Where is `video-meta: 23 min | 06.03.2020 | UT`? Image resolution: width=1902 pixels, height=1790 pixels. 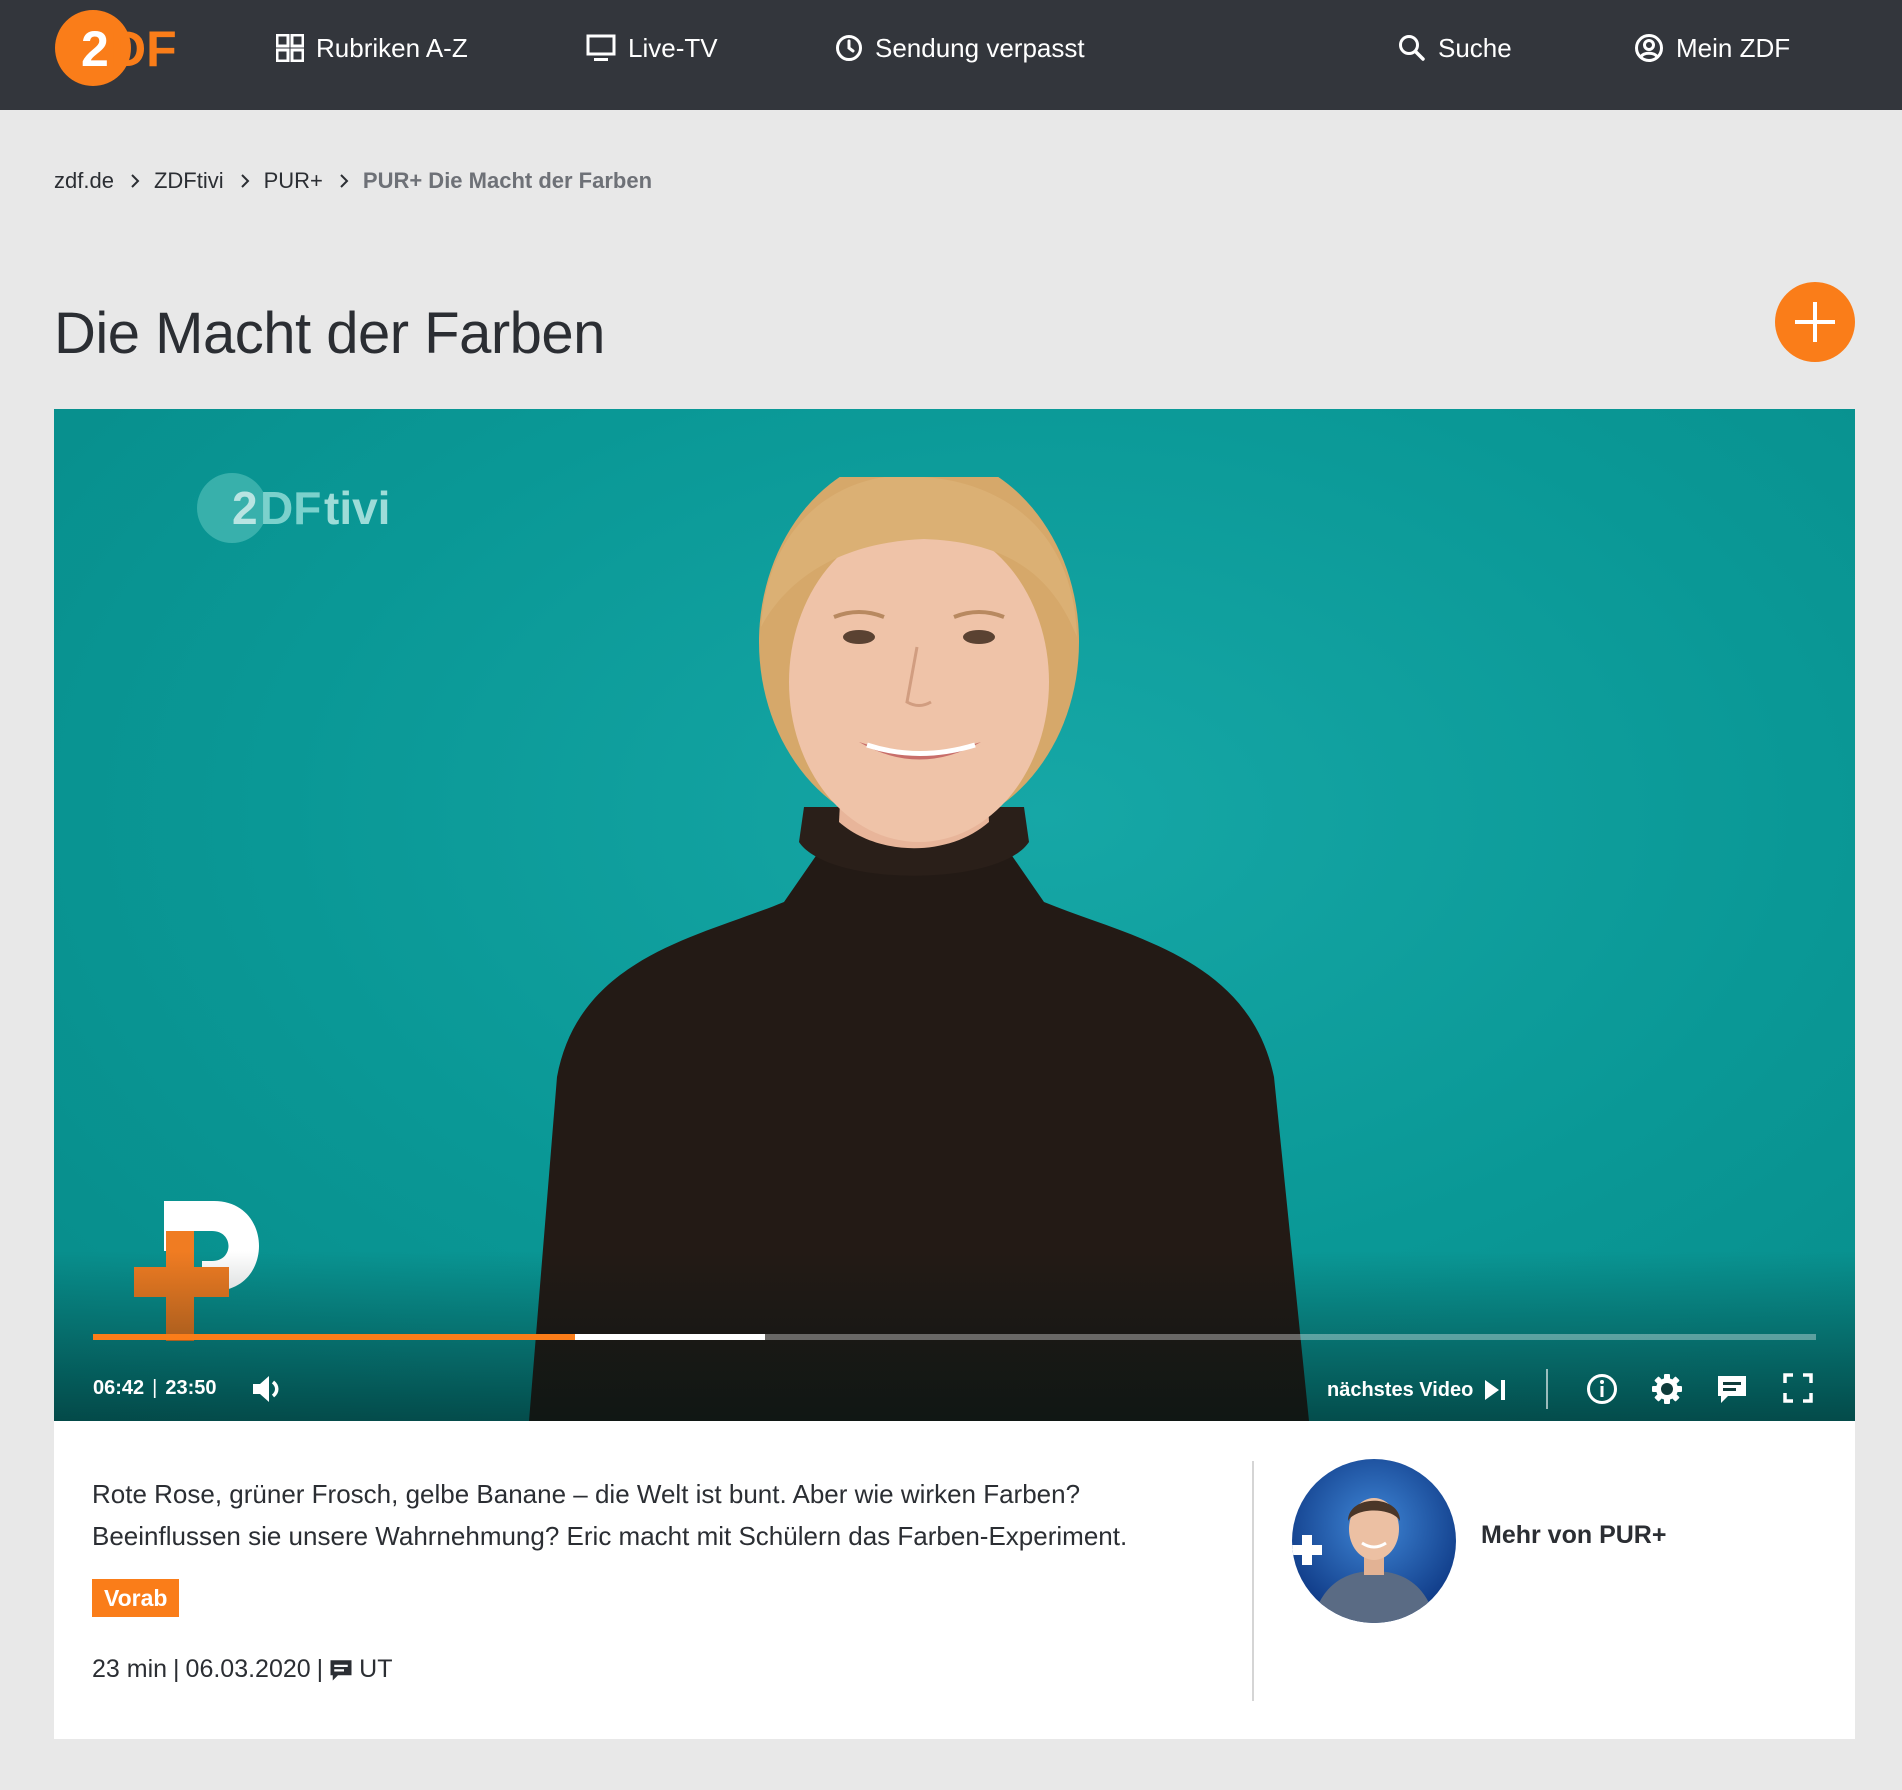 video-meta: 23 min | 06.03.2020 | UT is located at coordinates (242, 1669).